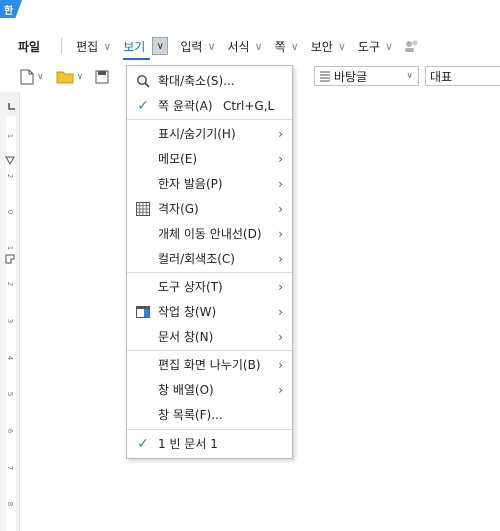 This screenshot has height=531, width=500. Describe the element at coordinates (209, 158) in the screenshot. I see `menu-item-memo: 메모(E) ›` at that location.